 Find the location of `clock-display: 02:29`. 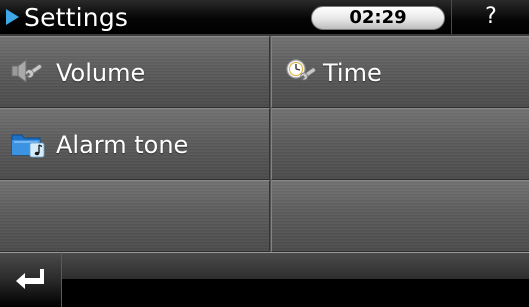

clock-display: 02:29 is located at coordinates (378, 18).